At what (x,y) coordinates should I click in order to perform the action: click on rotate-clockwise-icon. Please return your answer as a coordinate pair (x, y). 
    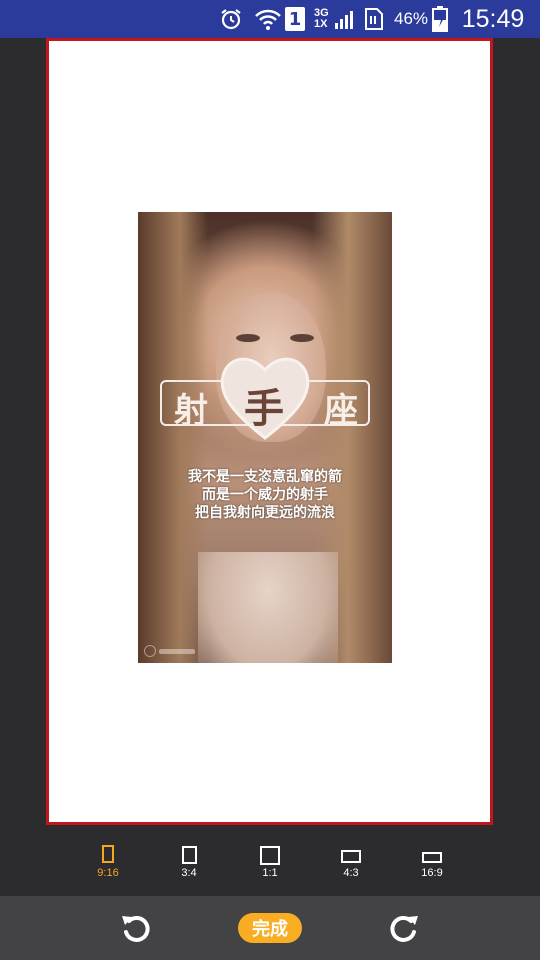
    Looking at the image, I should click on (404, 928).